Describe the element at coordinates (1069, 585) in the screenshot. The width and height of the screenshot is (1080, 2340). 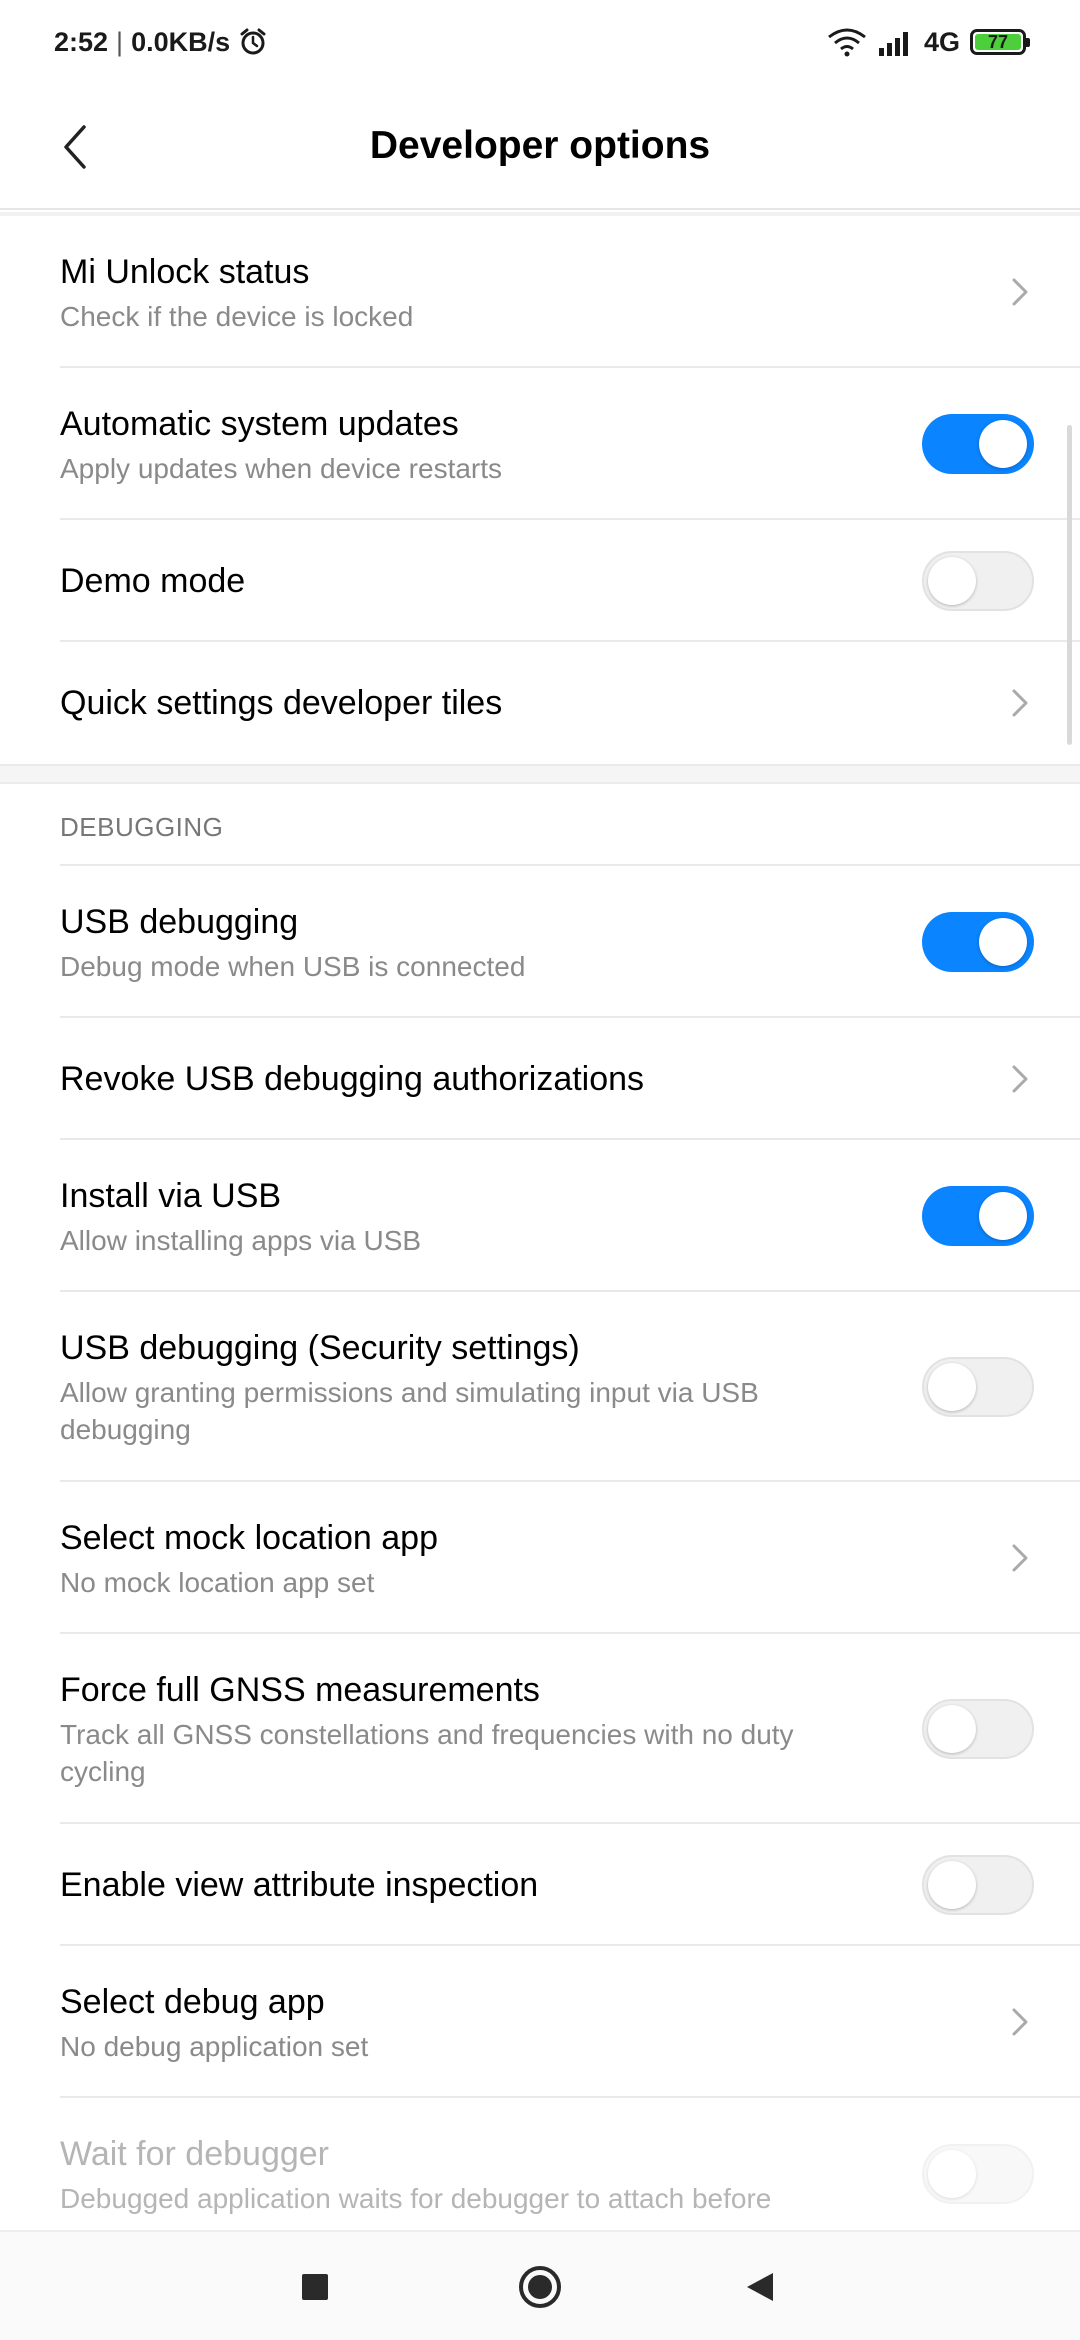
I see `scrollbar` at that location.